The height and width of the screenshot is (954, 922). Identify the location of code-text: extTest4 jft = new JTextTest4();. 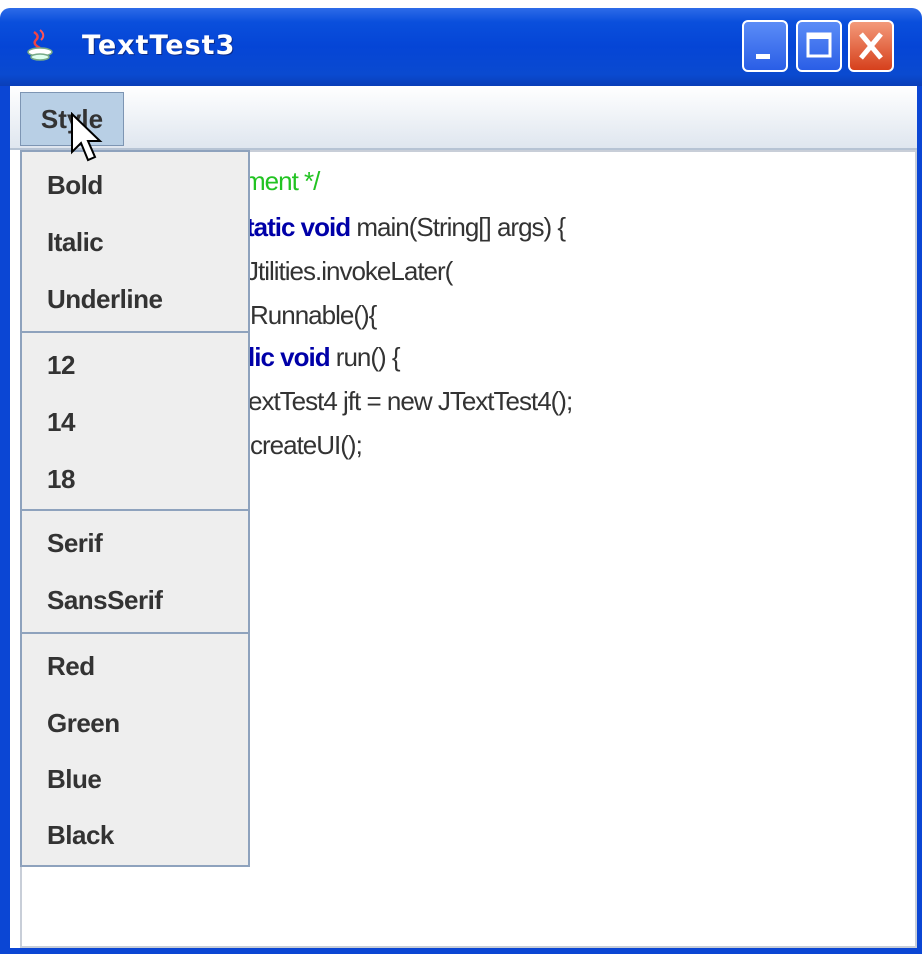
(410, 401).